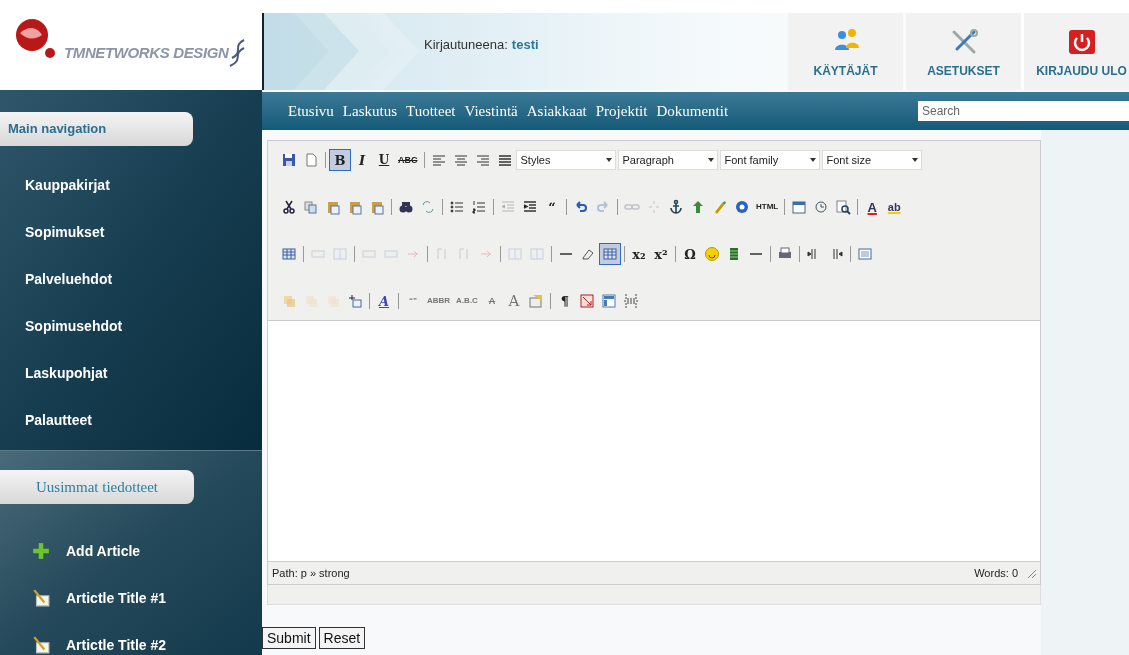 The image size is (1129, 655). Describe the element at coordinates (894, 207) in the screenshot. I see `toolbar-button: ab` at that location.